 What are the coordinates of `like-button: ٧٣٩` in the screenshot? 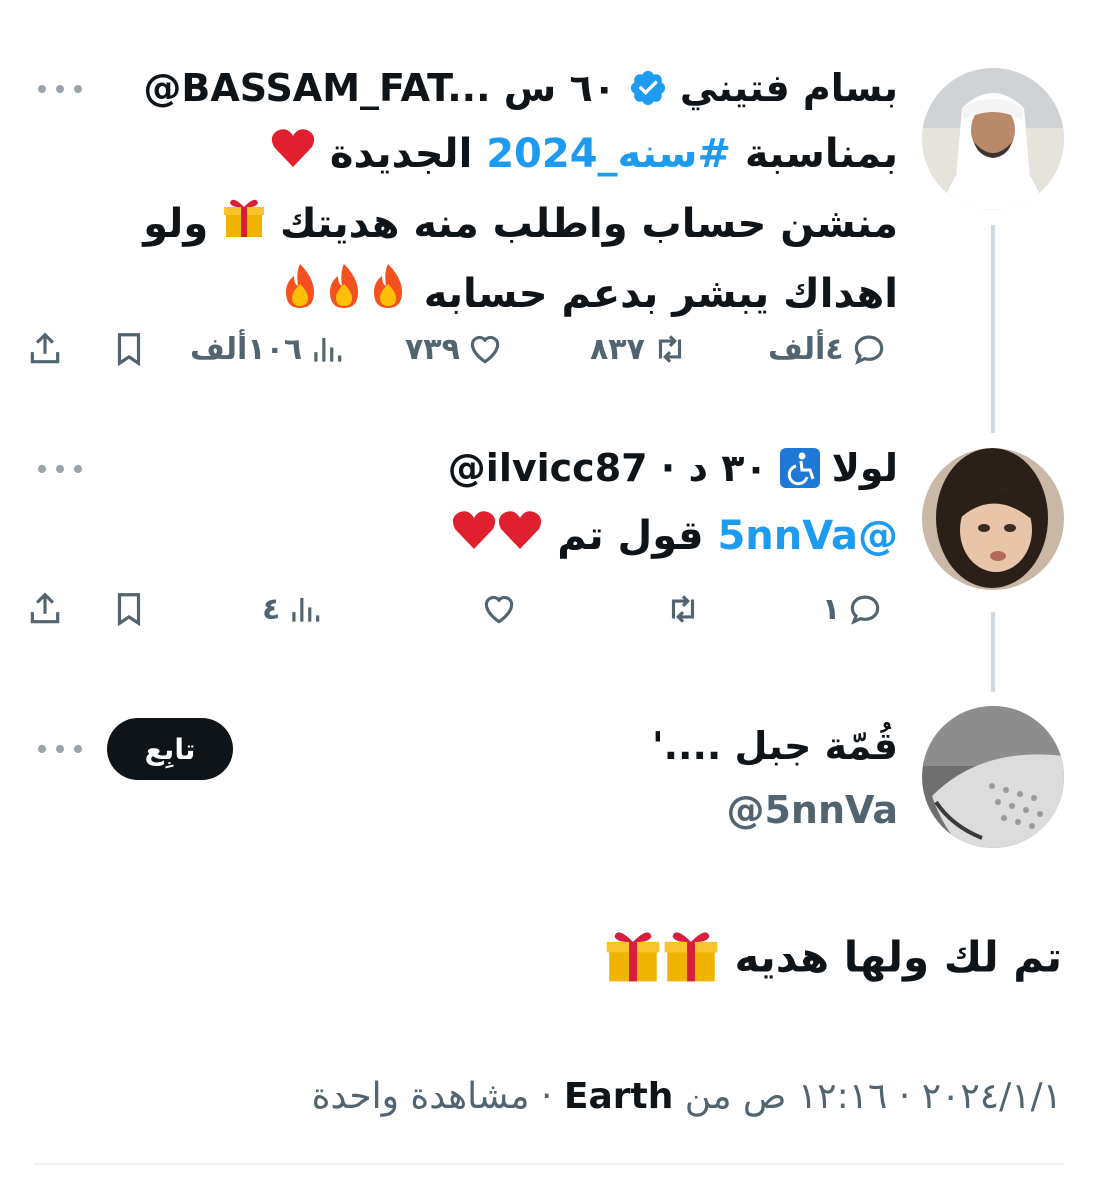 It's located at (454, 349).